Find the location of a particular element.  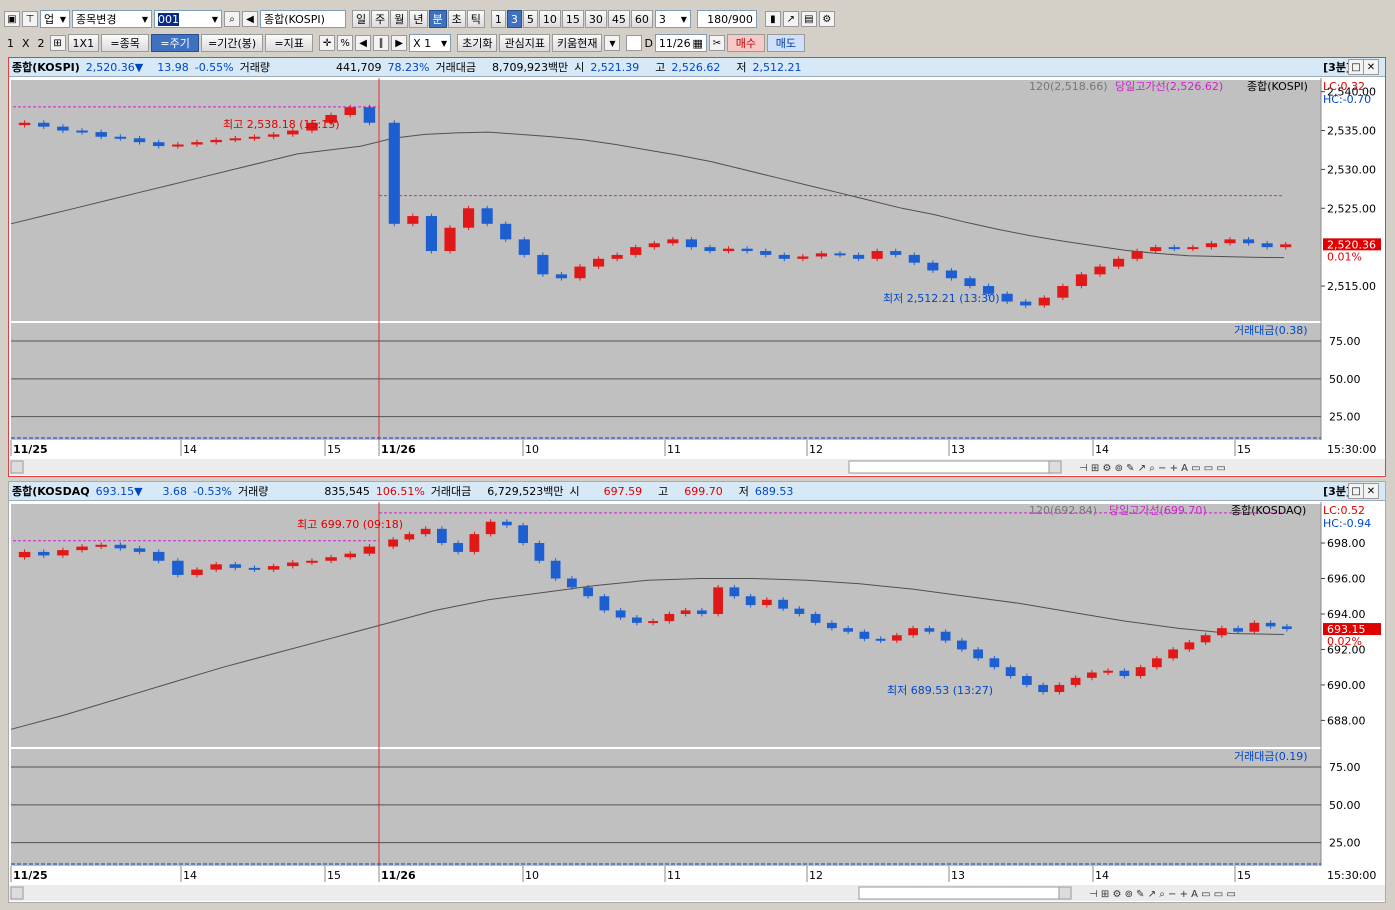

item-sync-button: =종목 is located at coordinates (125, 43).